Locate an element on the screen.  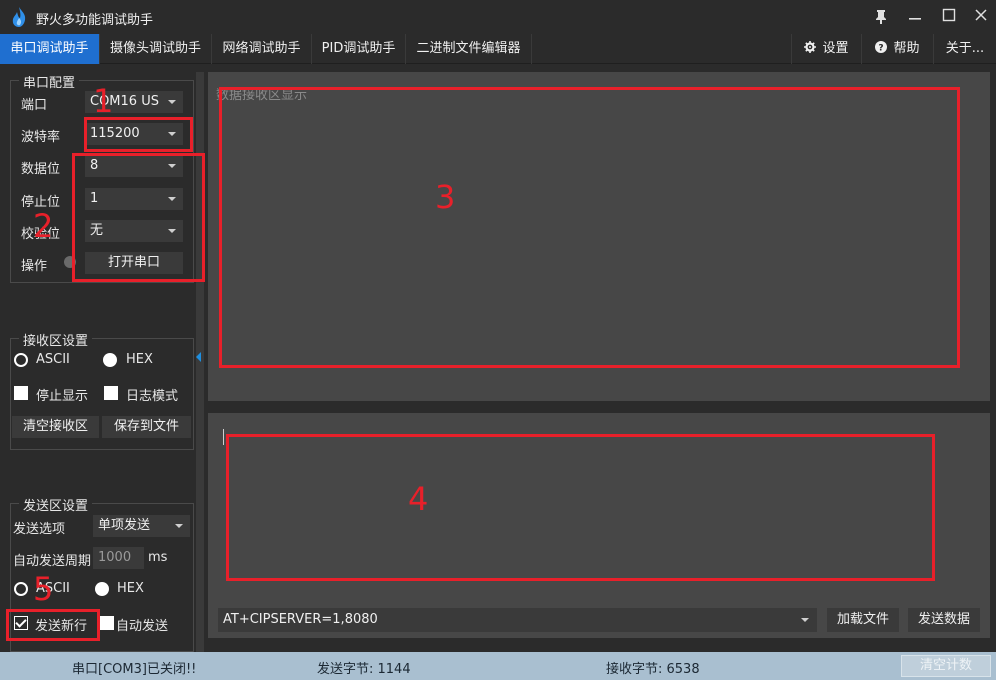
tab-binary-editor: 二进制文件编辑器 is located at coordinates (469, 49).